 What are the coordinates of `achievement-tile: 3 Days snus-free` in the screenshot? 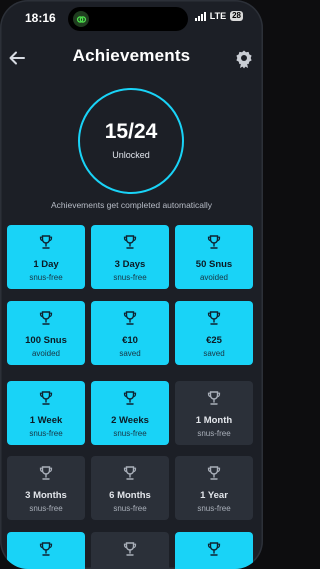 It's located at (130, 257).